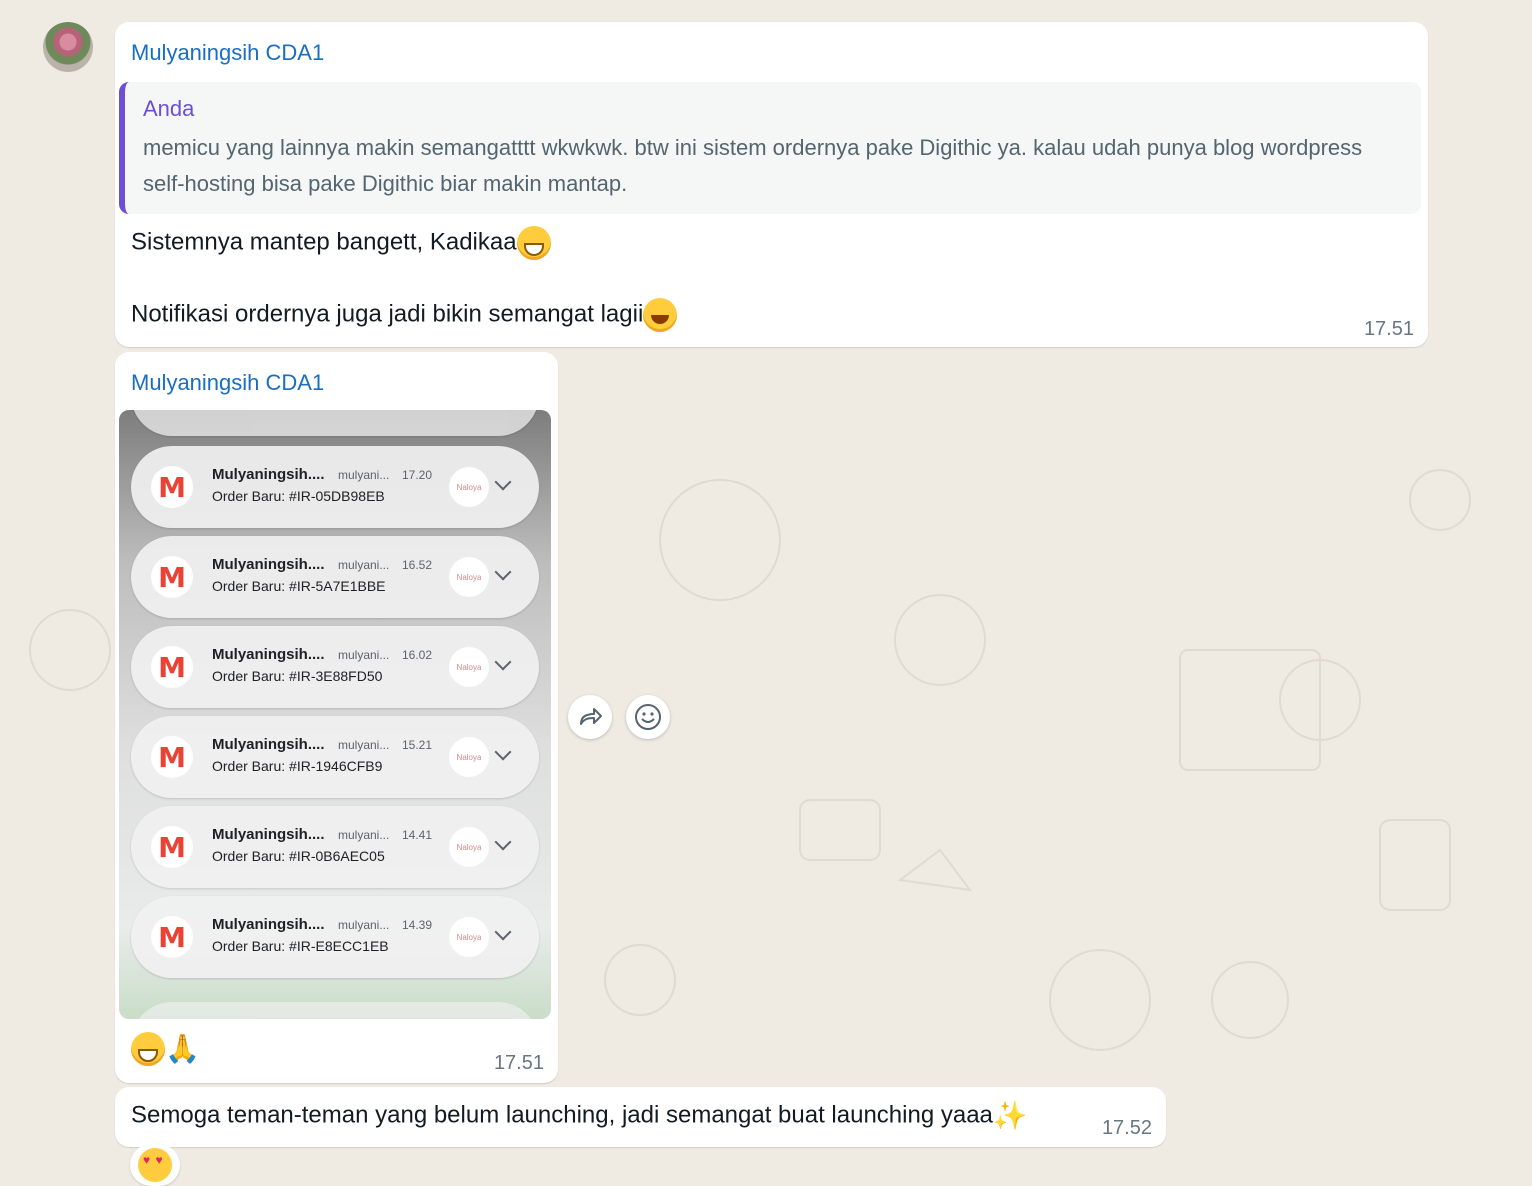 Image resolution: width=1532 pixels, height=1186 pixels. Describe the element at coordinates (660, 315) in the screenshot. I see `laughing-emoji-icon` at that location.